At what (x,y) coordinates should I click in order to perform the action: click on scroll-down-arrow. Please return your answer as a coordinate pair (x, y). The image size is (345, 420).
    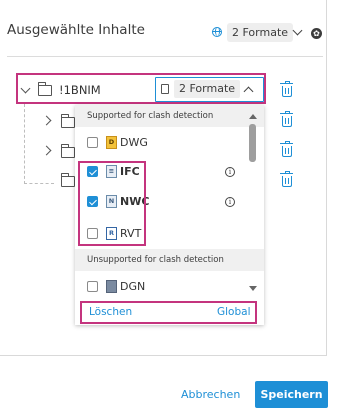
    Looking at the image, I should click on (253, 288).